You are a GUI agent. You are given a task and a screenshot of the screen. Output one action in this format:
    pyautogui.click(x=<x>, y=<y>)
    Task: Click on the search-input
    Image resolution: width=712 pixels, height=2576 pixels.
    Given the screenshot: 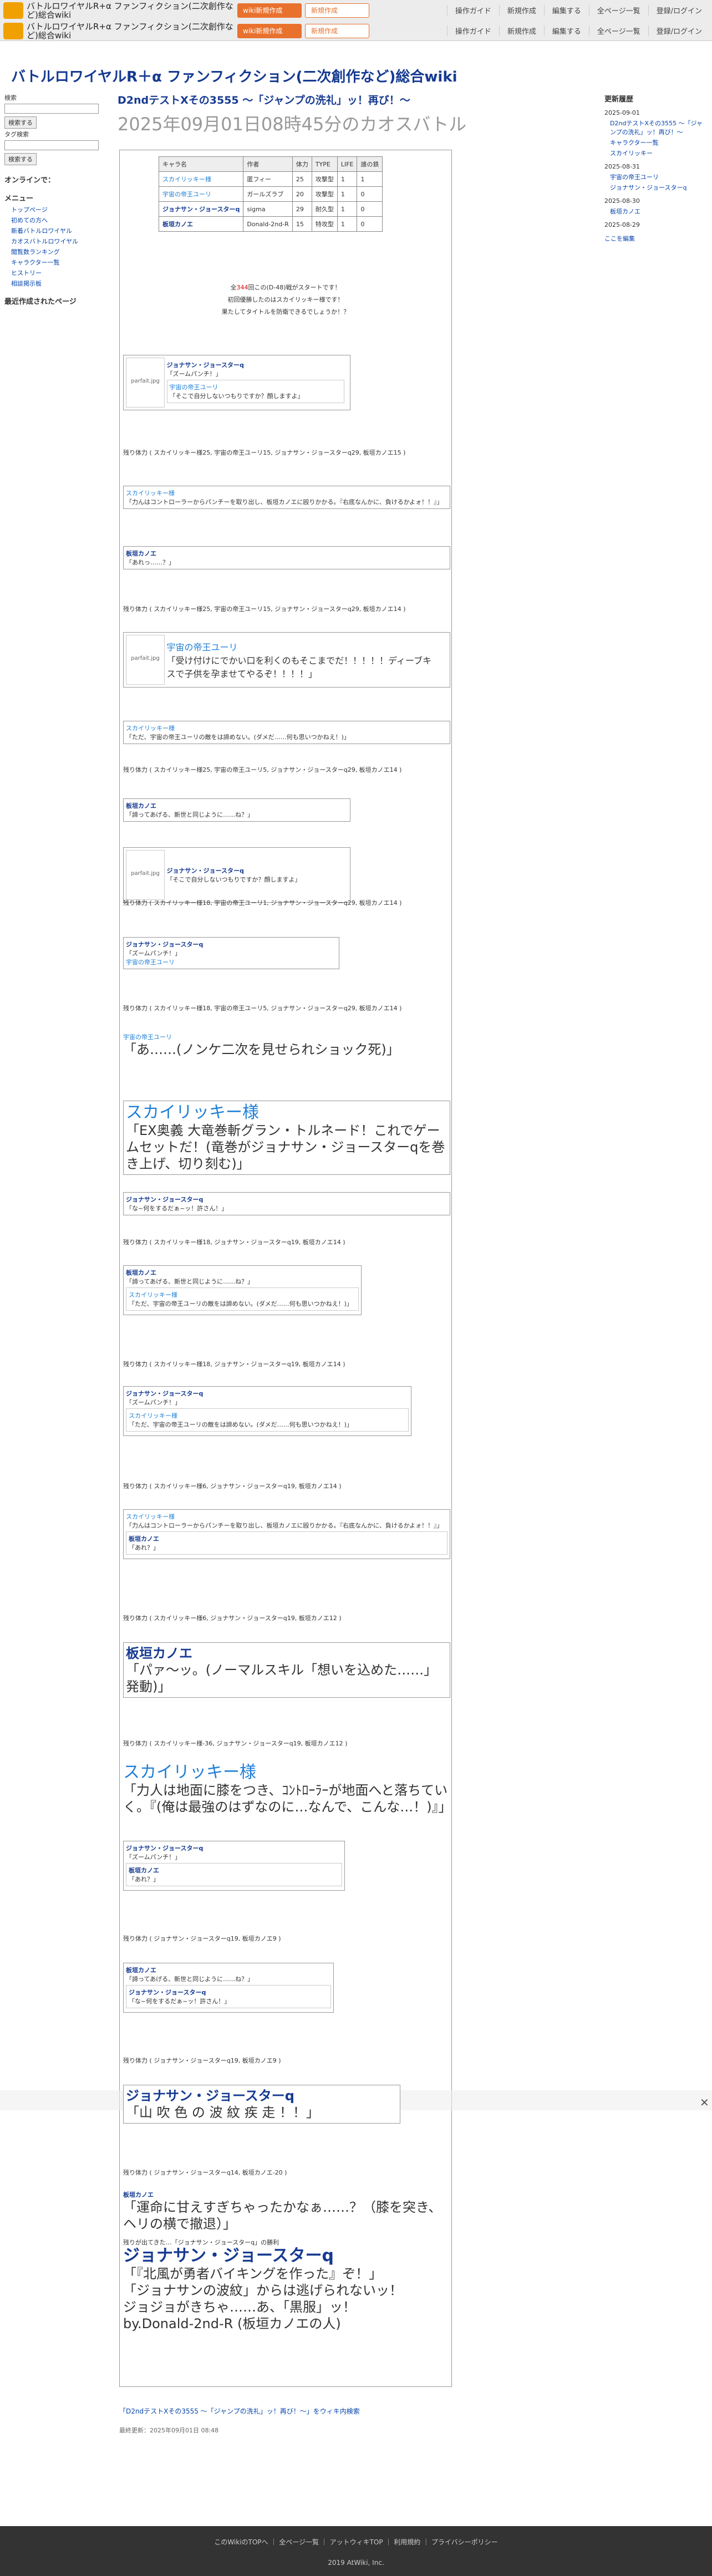 What is the action you would take?
    pyautogui.click(x=51, y=109)
    